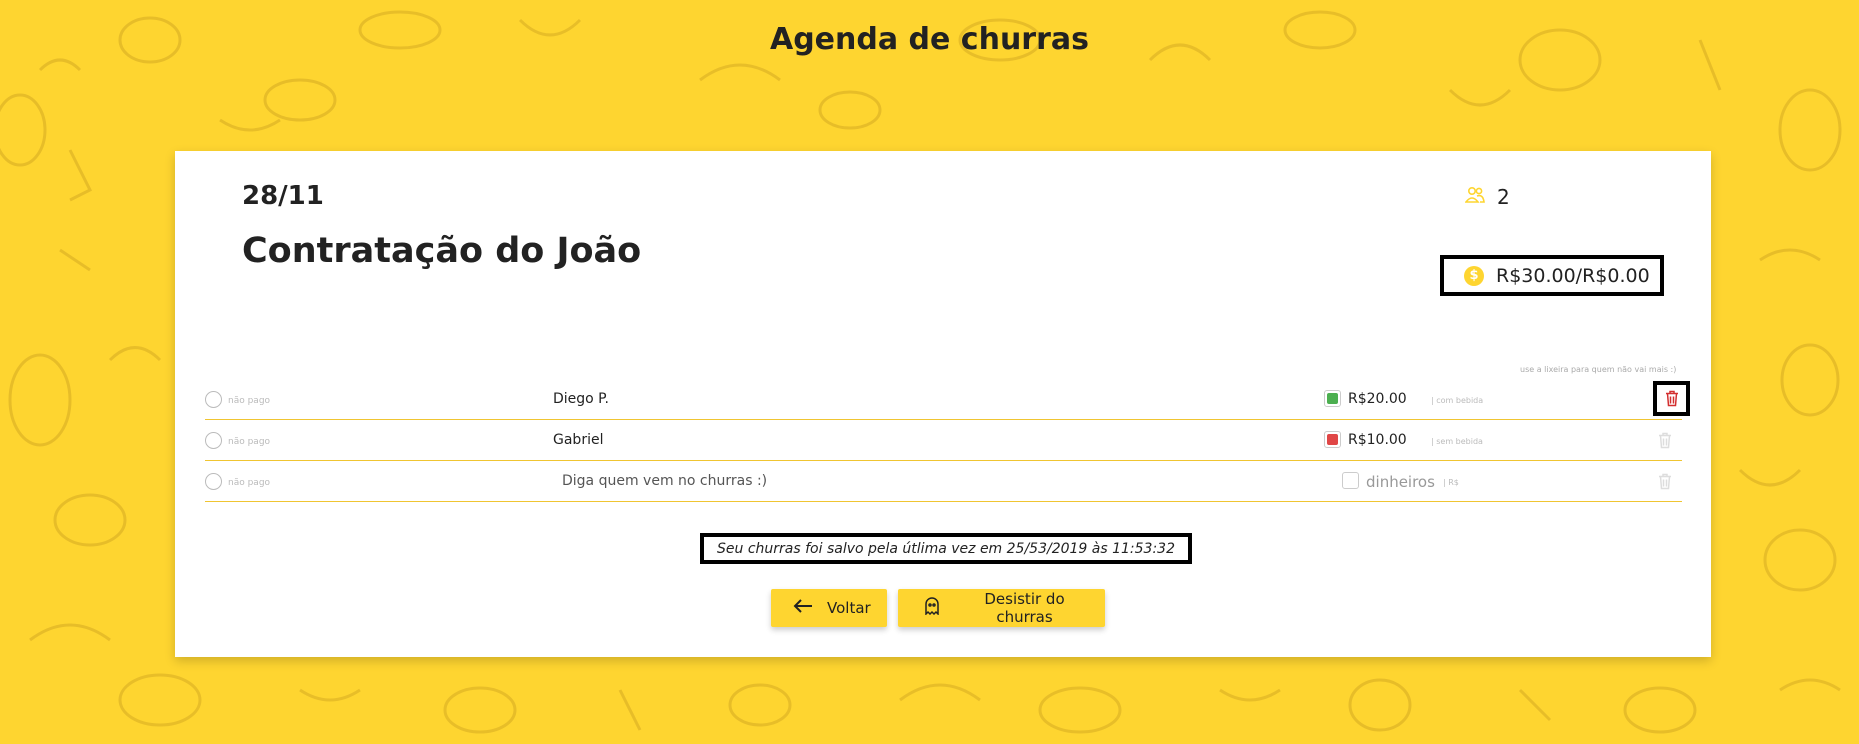 The image size is (1859, 744). What do you see at coordinates (943, 440) in the screenshot?
I see `participant-row: não pago Gabriel R$10.00 | sem bebida` at bounding box center [943, 440].